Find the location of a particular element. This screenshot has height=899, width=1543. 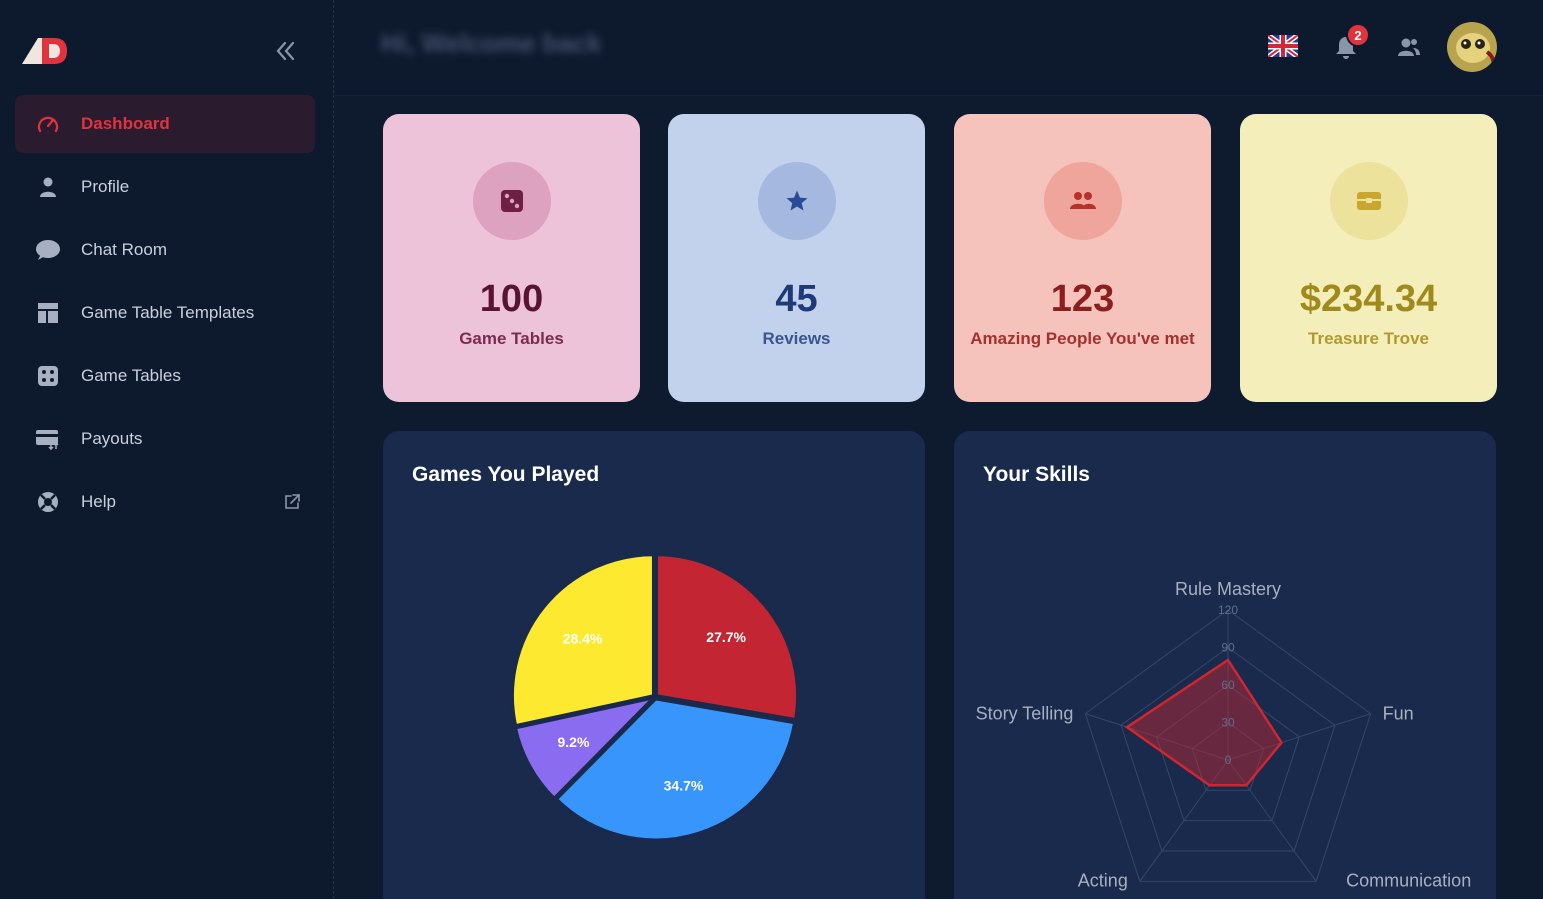

app-logo is located at coordinates (44, 51).